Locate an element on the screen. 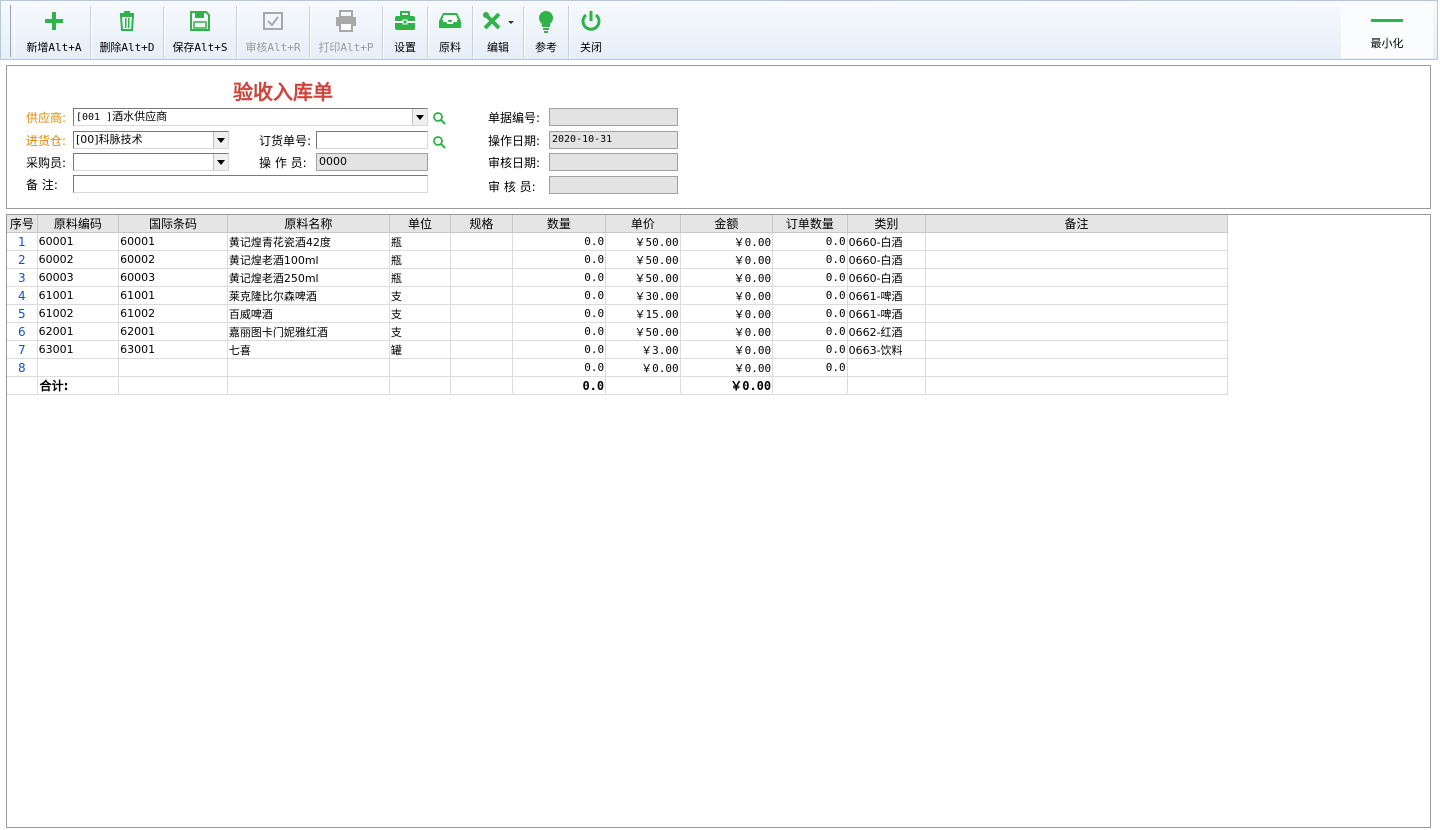 The image size is (1440, 830). cell-code: 61001 is located at coordinates (78, 295).